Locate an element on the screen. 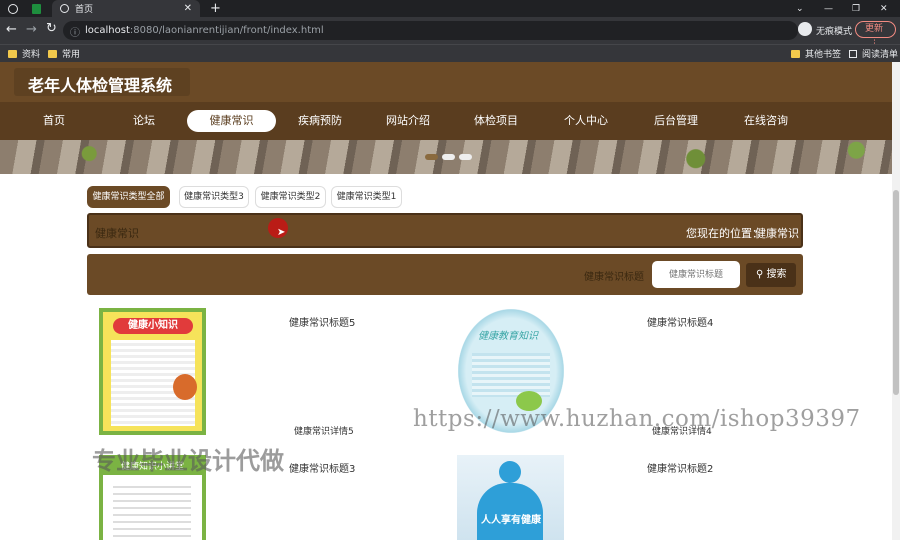  close-icon: ✕ is located at coordinates (188, 8).